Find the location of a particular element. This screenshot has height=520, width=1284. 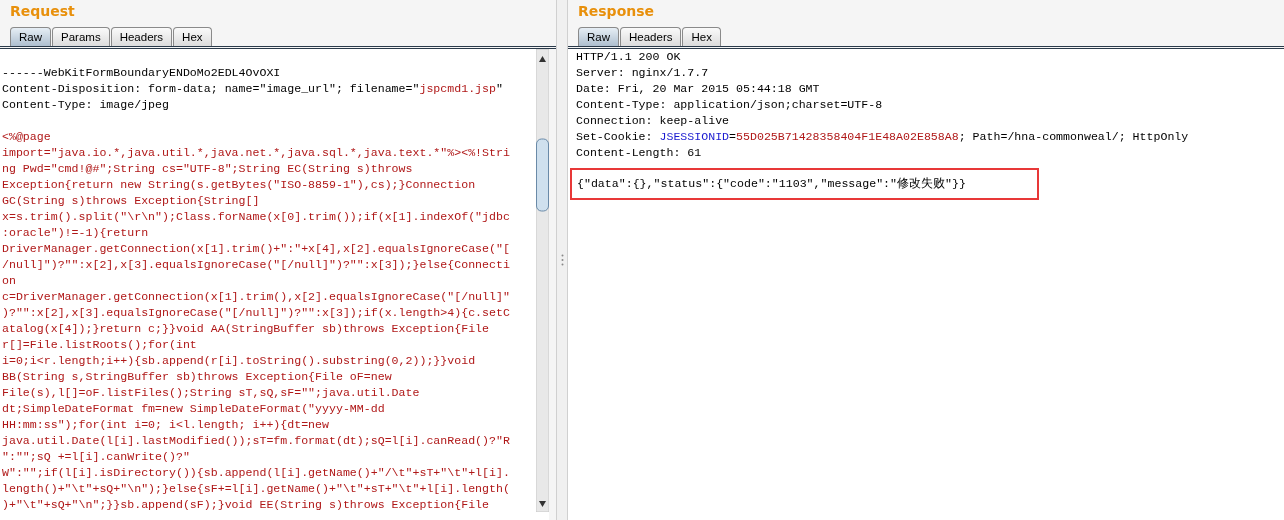

code-line: )?"":x[2],x[3].equalsIgnoreCase("[/null]")?"":x[3]);if(x.length>4){c.setC is located at coordinates (256, 313).